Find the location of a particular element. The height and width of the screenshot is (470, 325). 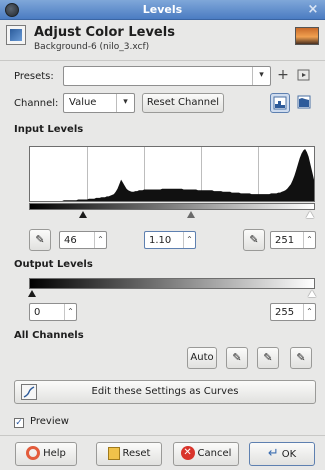

input-high-slider is located at coordinates (310, 214).